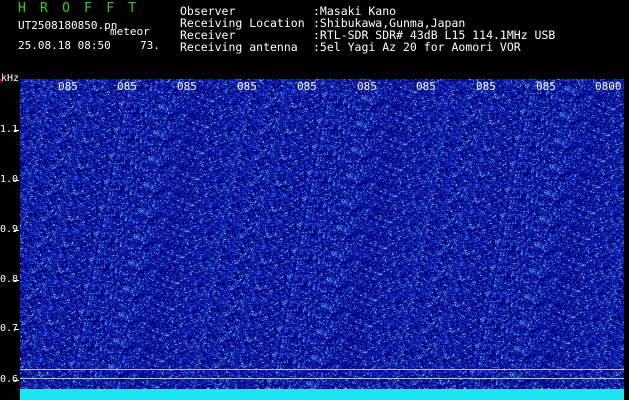 The image size is (629, 400). What do you see at coordinates (322, 378) in the screenshot?
I see `reference-line-lower` at bounding box center [322, 378].